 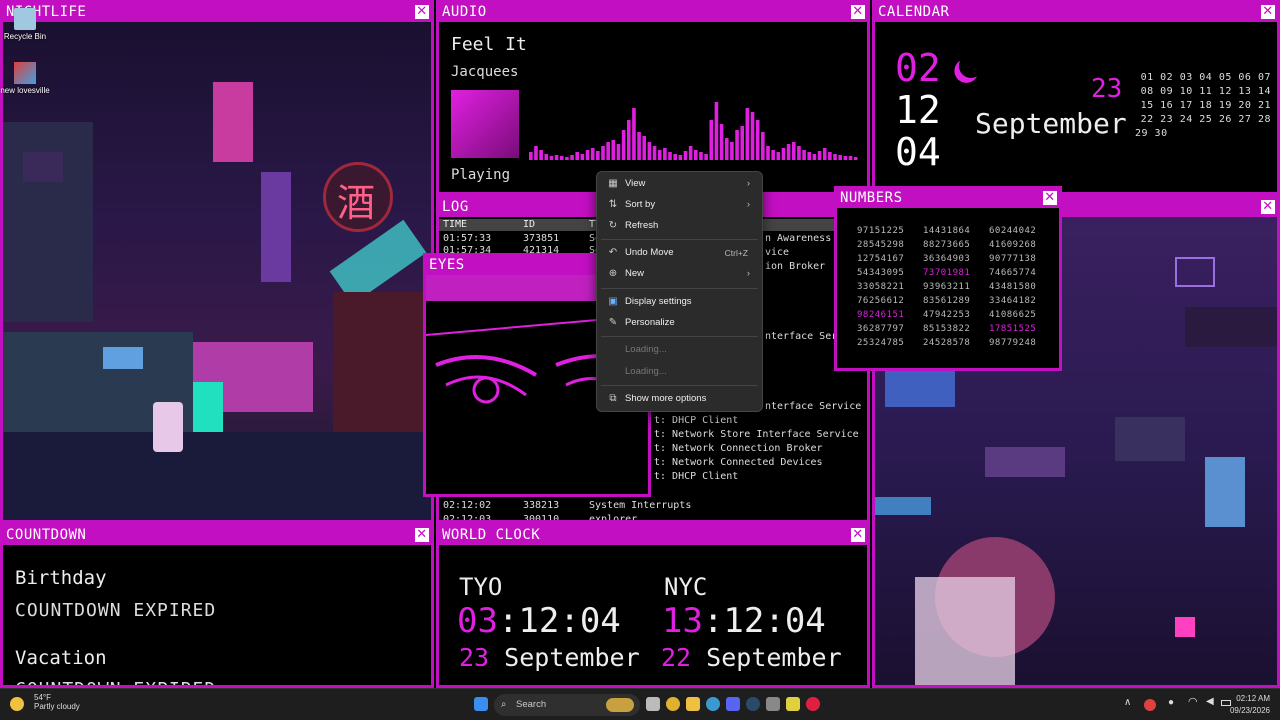 I want to click on numbers-row: 76256612 83561289 33464182, so click(x=956, y=301).